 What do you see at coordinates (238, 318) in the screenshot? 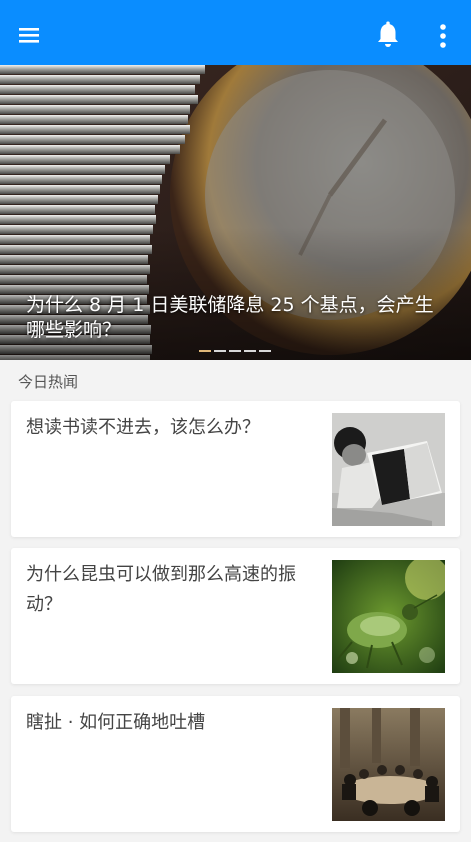
I see `hero-title: 为什么 8 月 1 日美联储降息 25 个基点，会产生哪些影响？` at bounding box center [238, 318].